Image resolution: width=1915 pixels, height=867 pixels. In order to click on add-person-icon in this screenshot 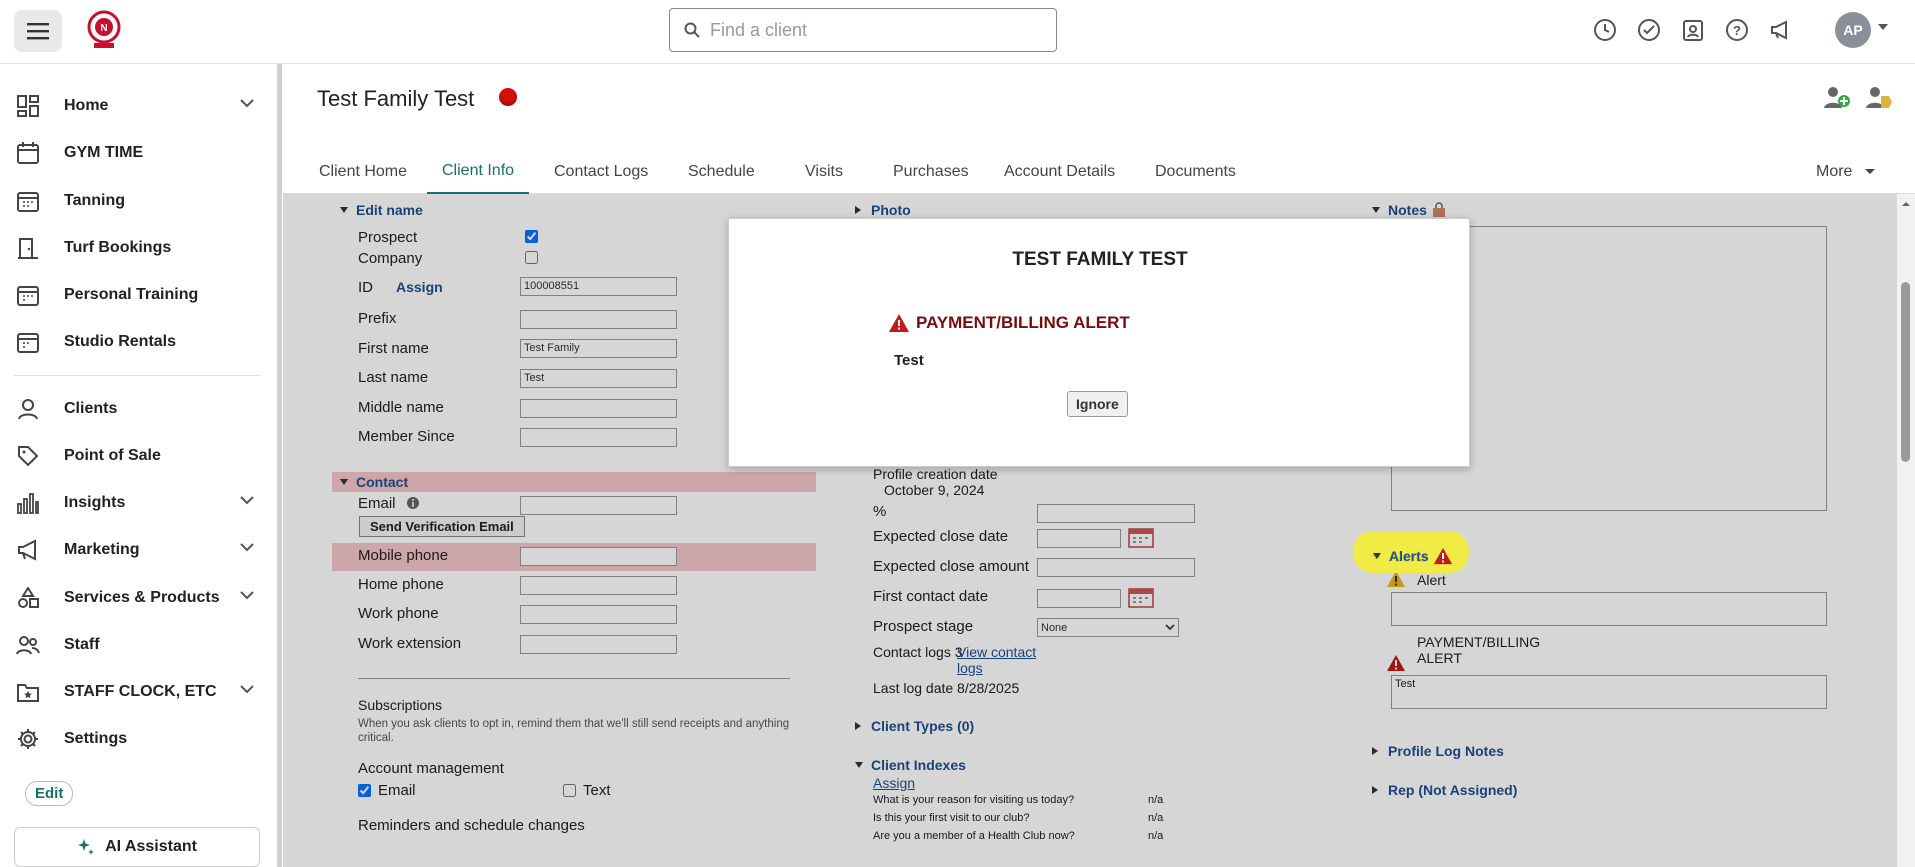, I will do `click(1837, 99)`.